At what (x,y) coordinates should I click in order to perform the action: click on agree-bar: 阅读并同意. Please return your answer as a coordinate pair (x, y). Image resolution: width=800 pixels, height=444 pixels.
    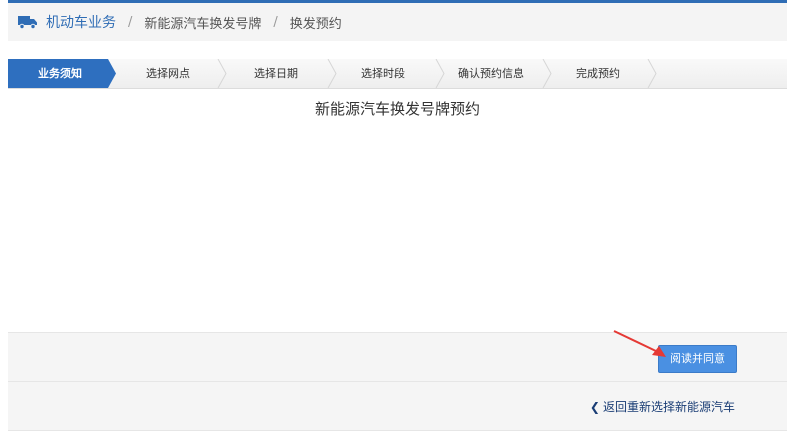
    Looking at the image, I should click on (397, 356).